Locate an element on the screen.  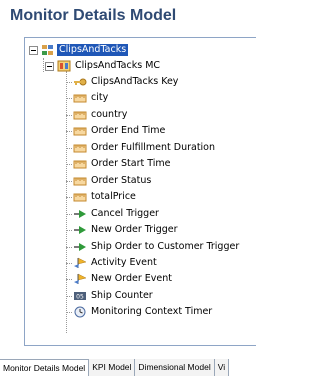
tree-node-item: Order End Time is located at coordinates (116, 131).